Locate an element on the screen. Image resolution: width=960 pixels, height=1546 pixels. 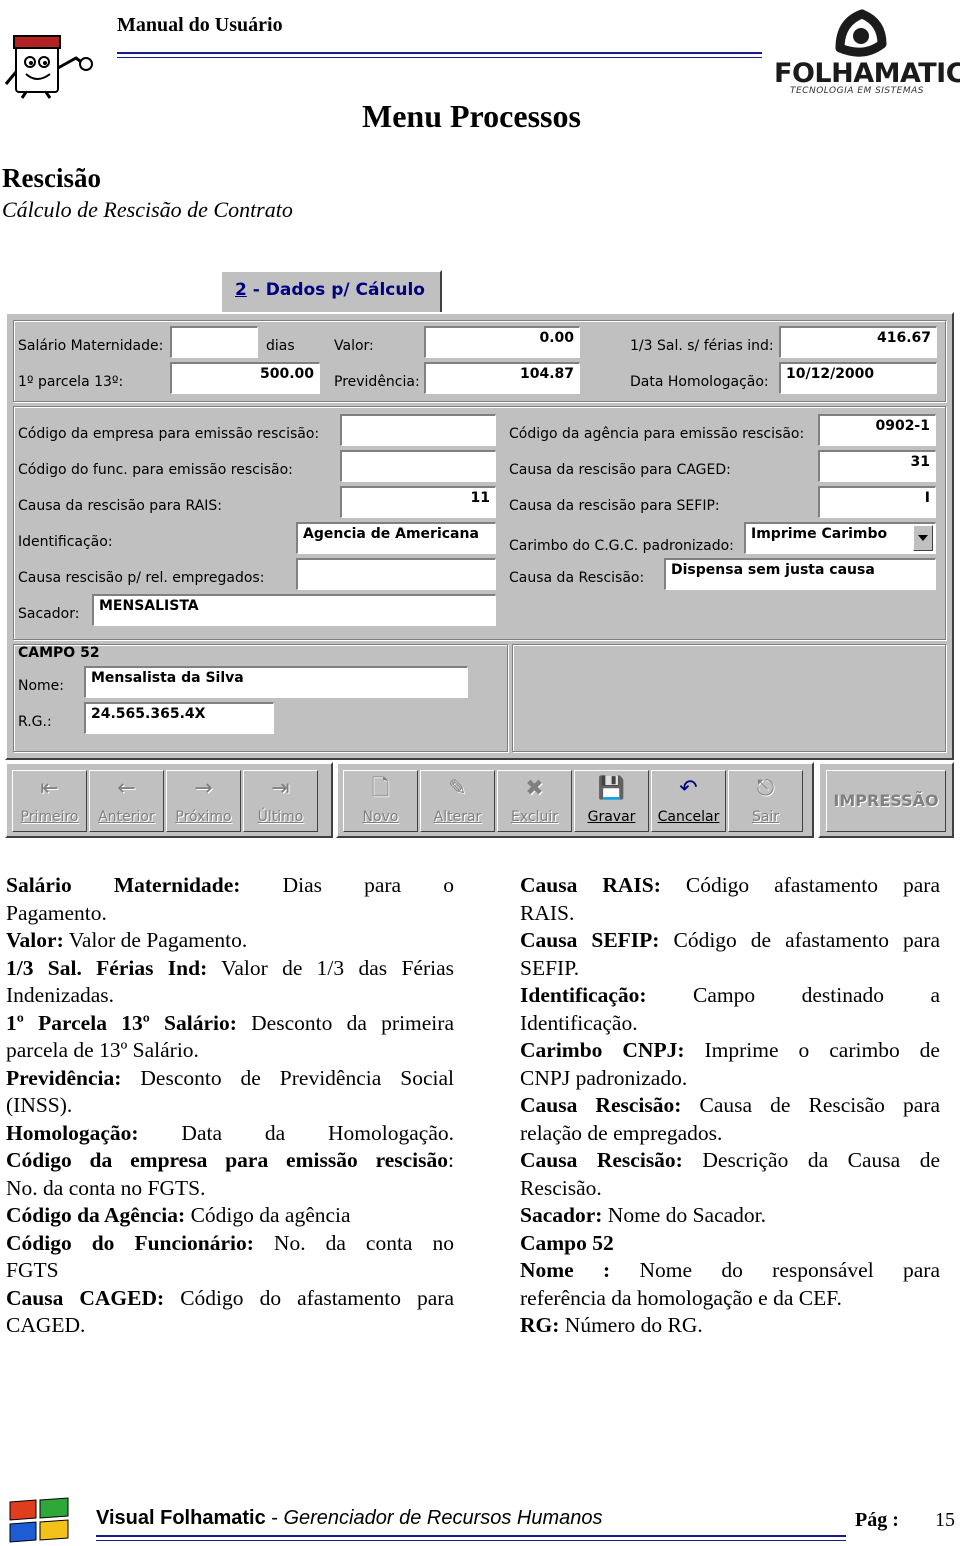
save-disk-icon: 💾 is located at coordinates (611, 788).